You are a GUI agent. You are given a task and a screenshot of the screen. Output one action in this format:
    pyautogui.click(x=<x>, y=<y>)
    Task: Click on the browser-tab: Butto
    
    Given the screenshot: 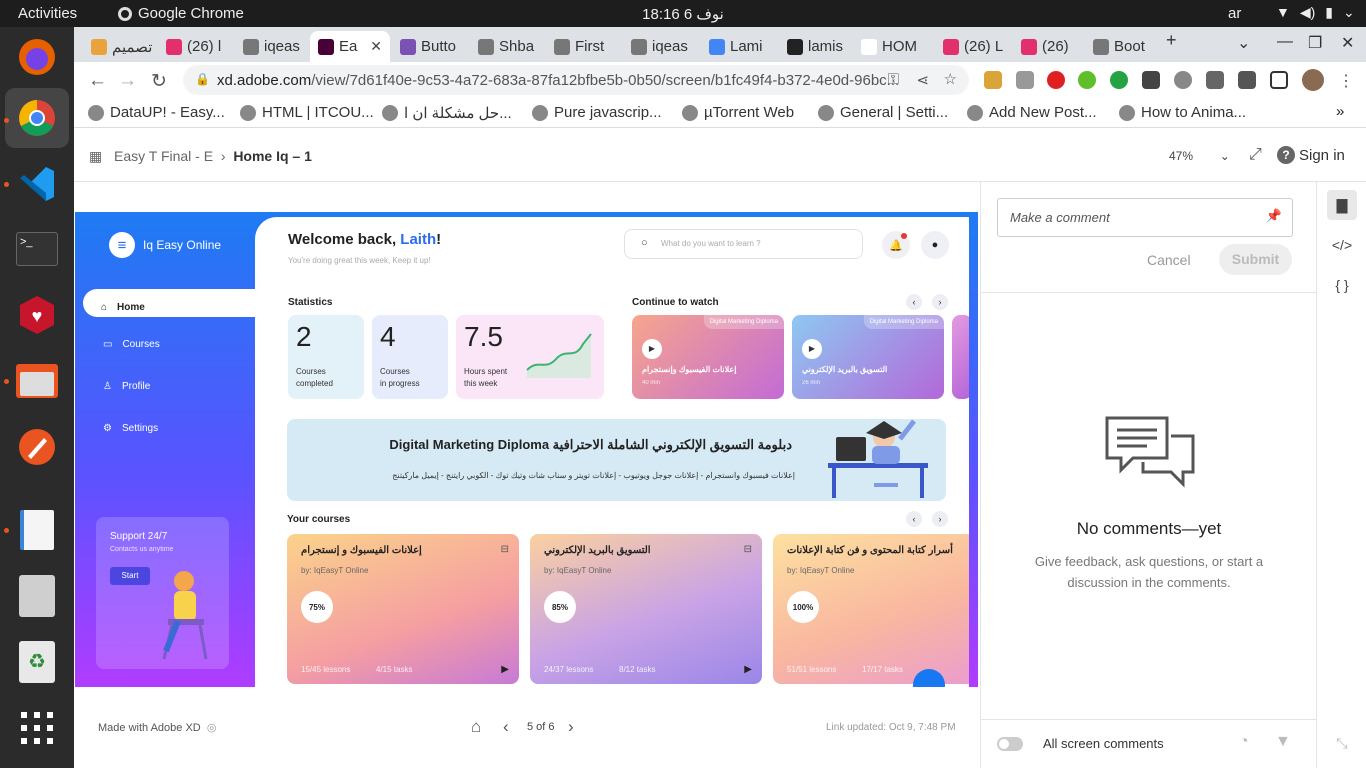 What is the action you would take?
    pyautogui.click(x=430, y=46)
    